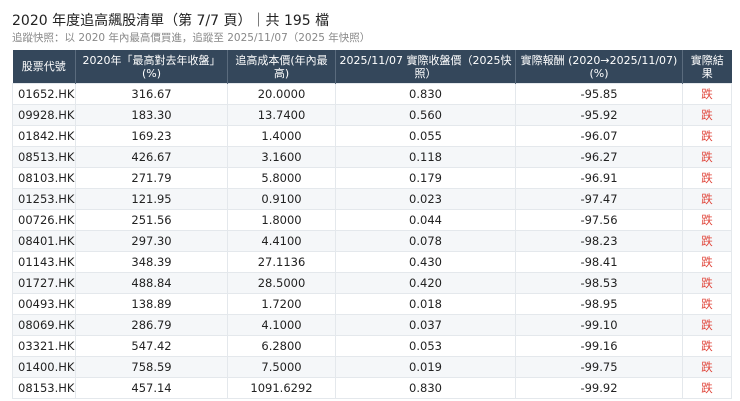  I want to click on close-price-cell: 0.179, so click(425, 178).